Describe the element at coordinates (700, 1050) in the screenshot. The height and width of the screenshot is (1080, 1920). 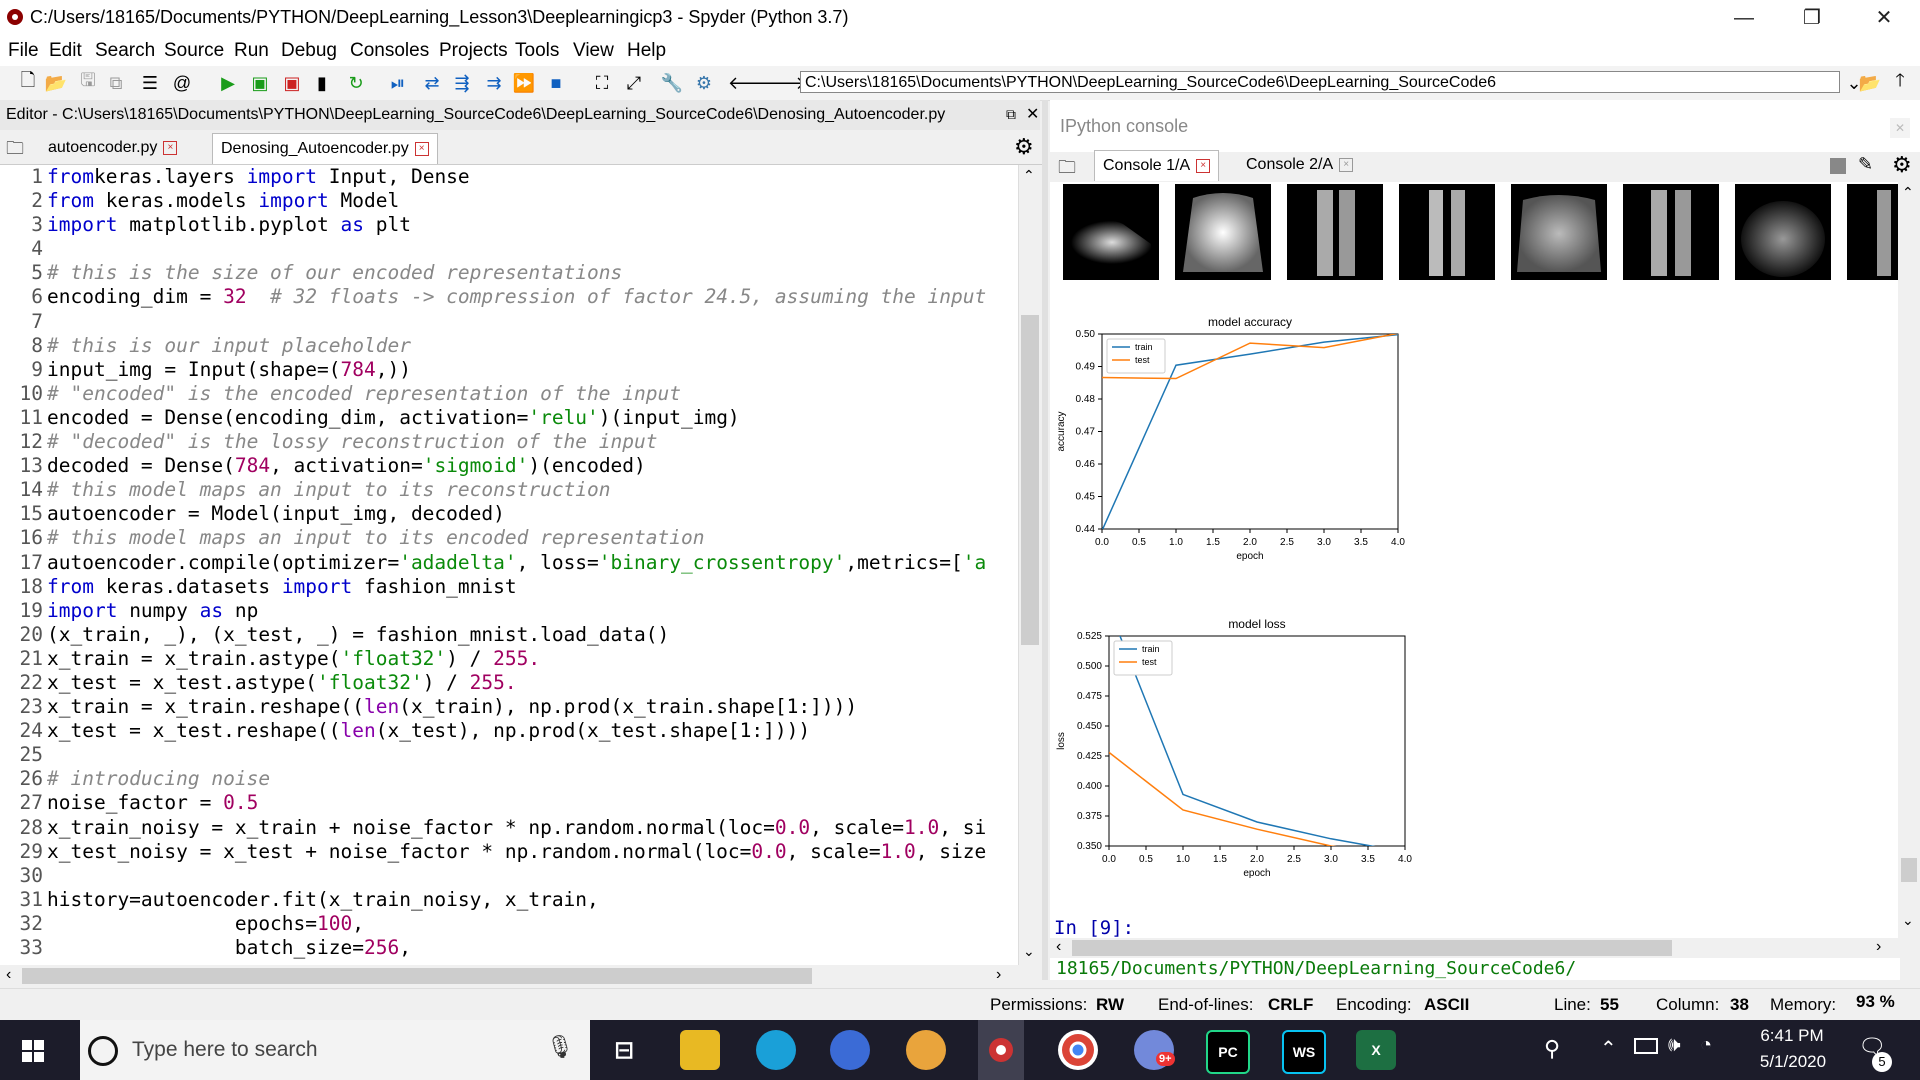
I see `file-explorer-icon` at that location.